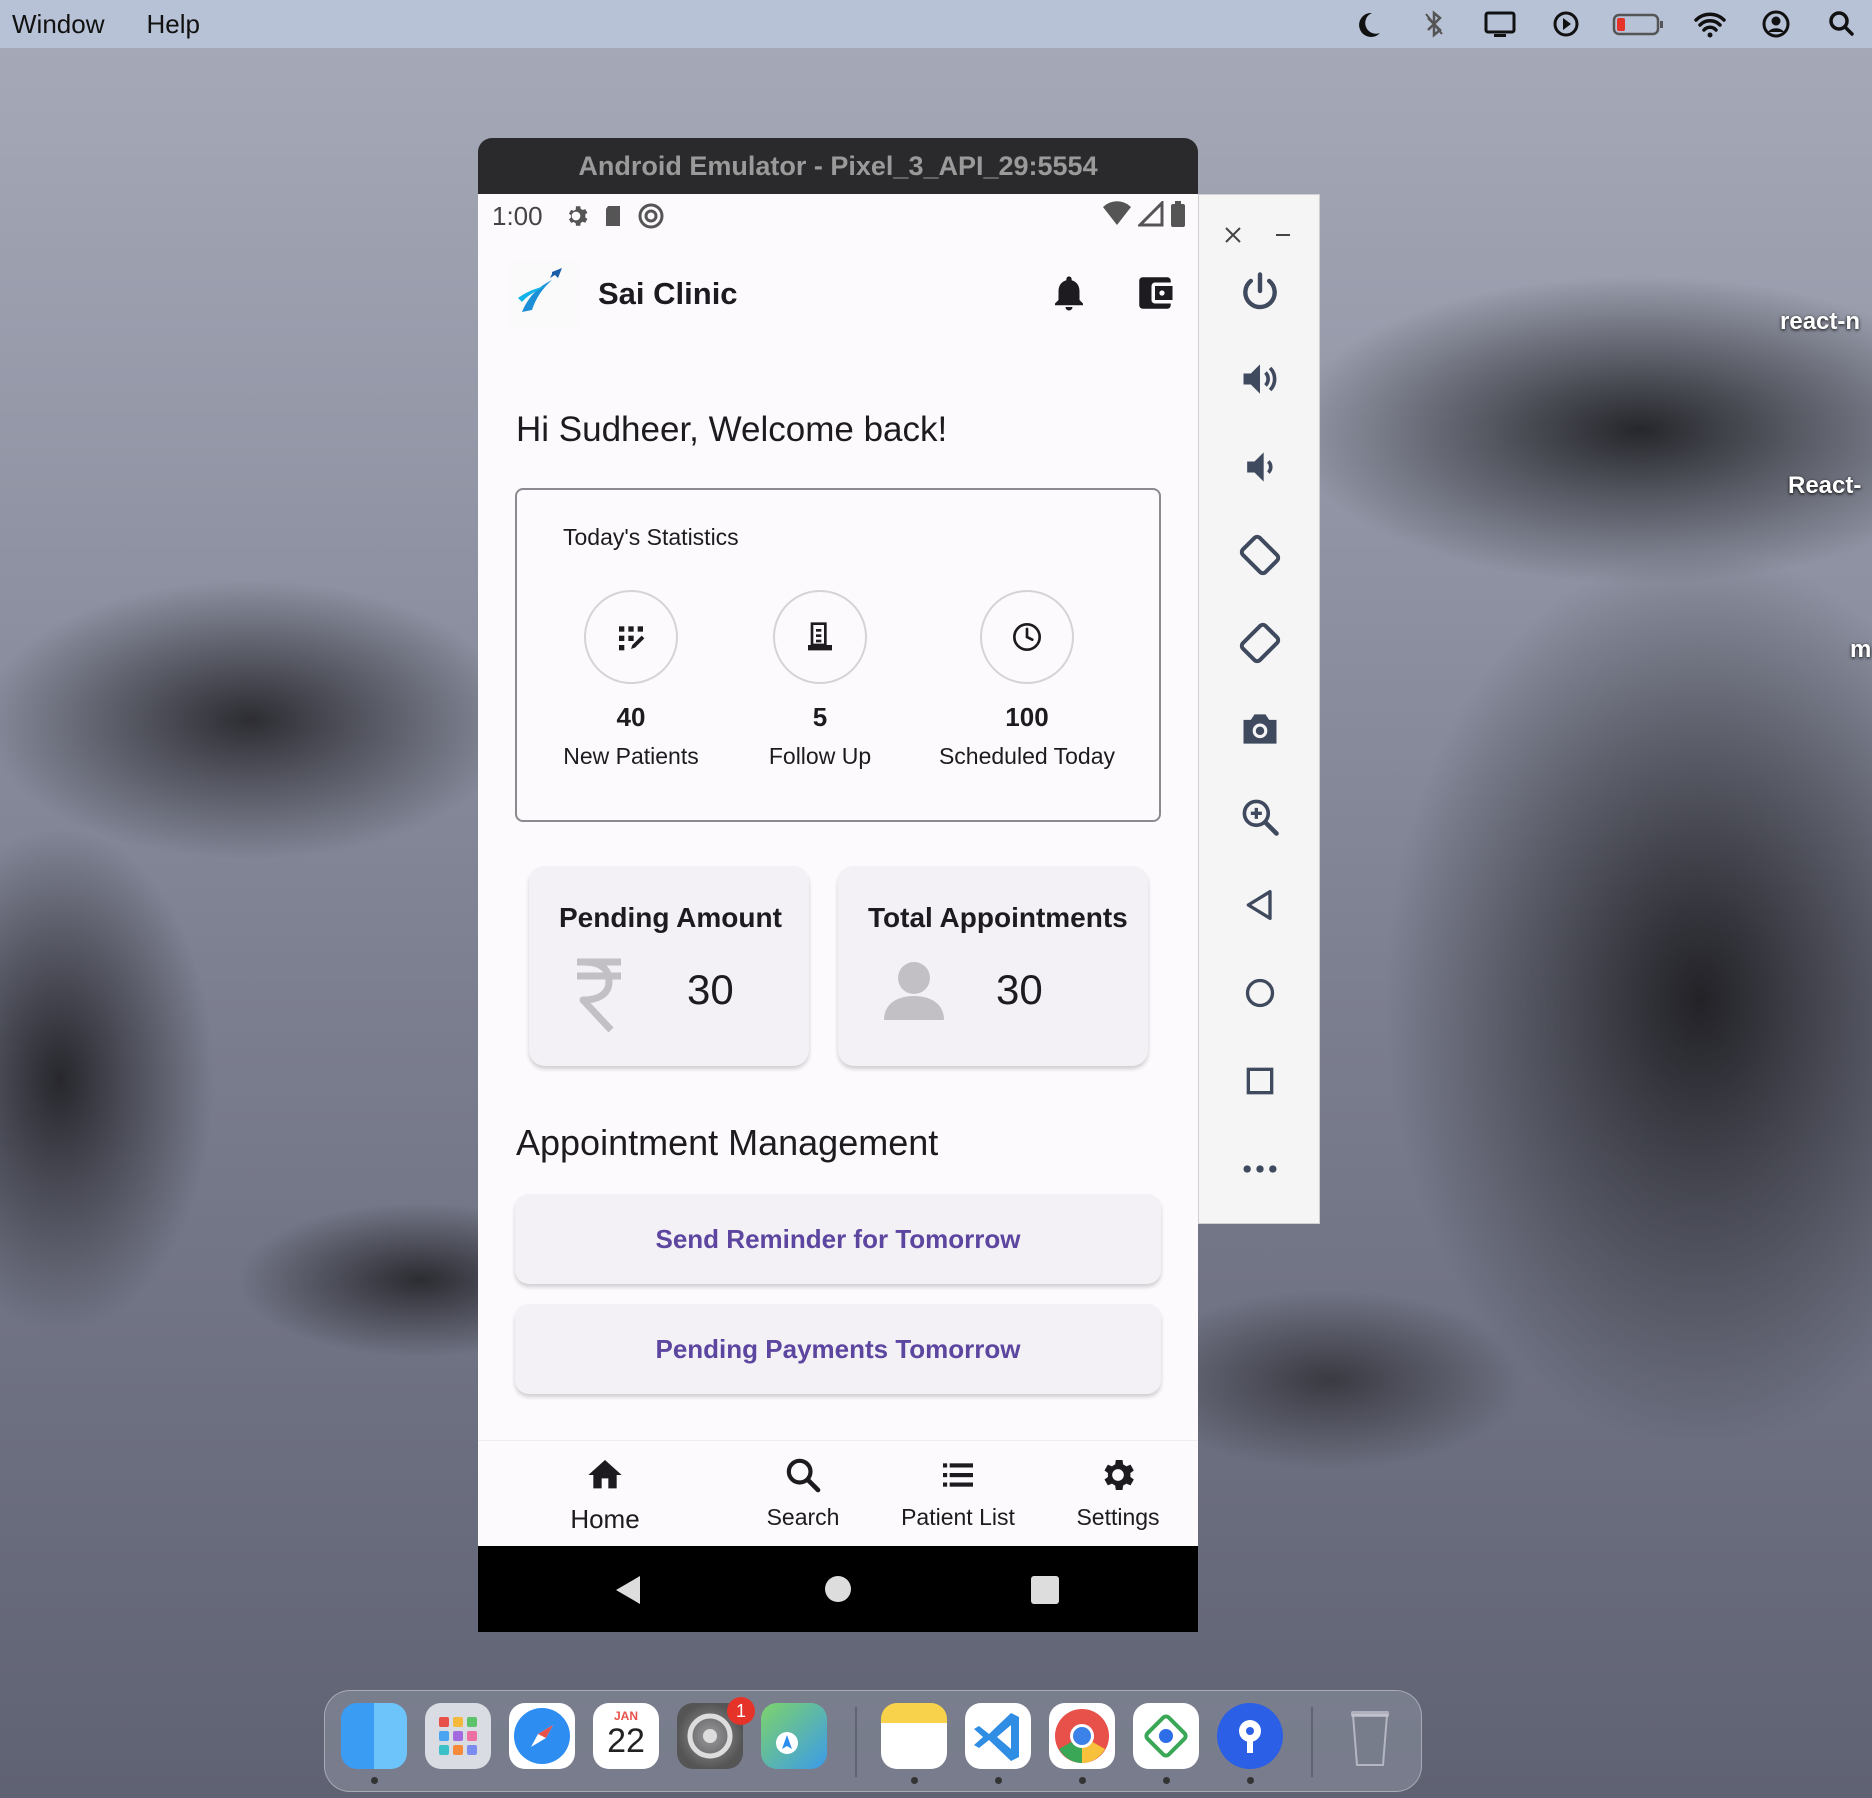 The height and width of the screenshot is (1798, 1872). What do you see at coordinates (1260, 643) in the screenshot?
I see `rotate-right-icon` at bounding box center [1260, 643].